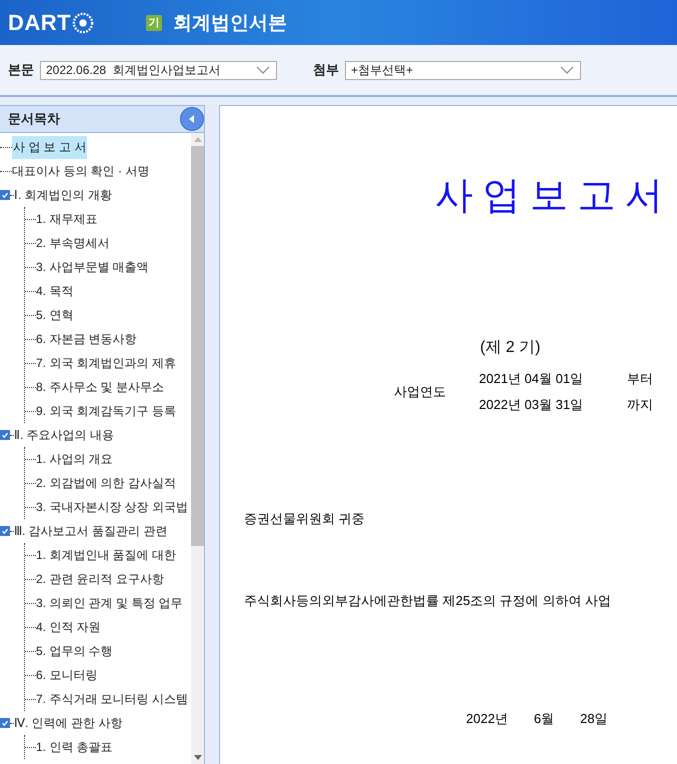 The width and height of the screenshot is (677, 764). Describe the element at coordinates (55, 291) in the screenshot. I see `tree-item: 4. 목적` at that location.